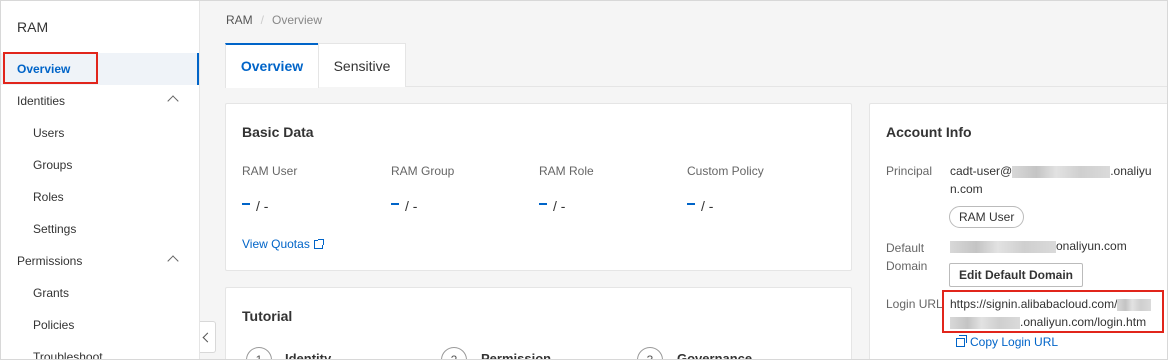 Image resolution: width=1168 pixels, height=360 pixels. I want to click on tab-overview: Overview, so click(272, 65).